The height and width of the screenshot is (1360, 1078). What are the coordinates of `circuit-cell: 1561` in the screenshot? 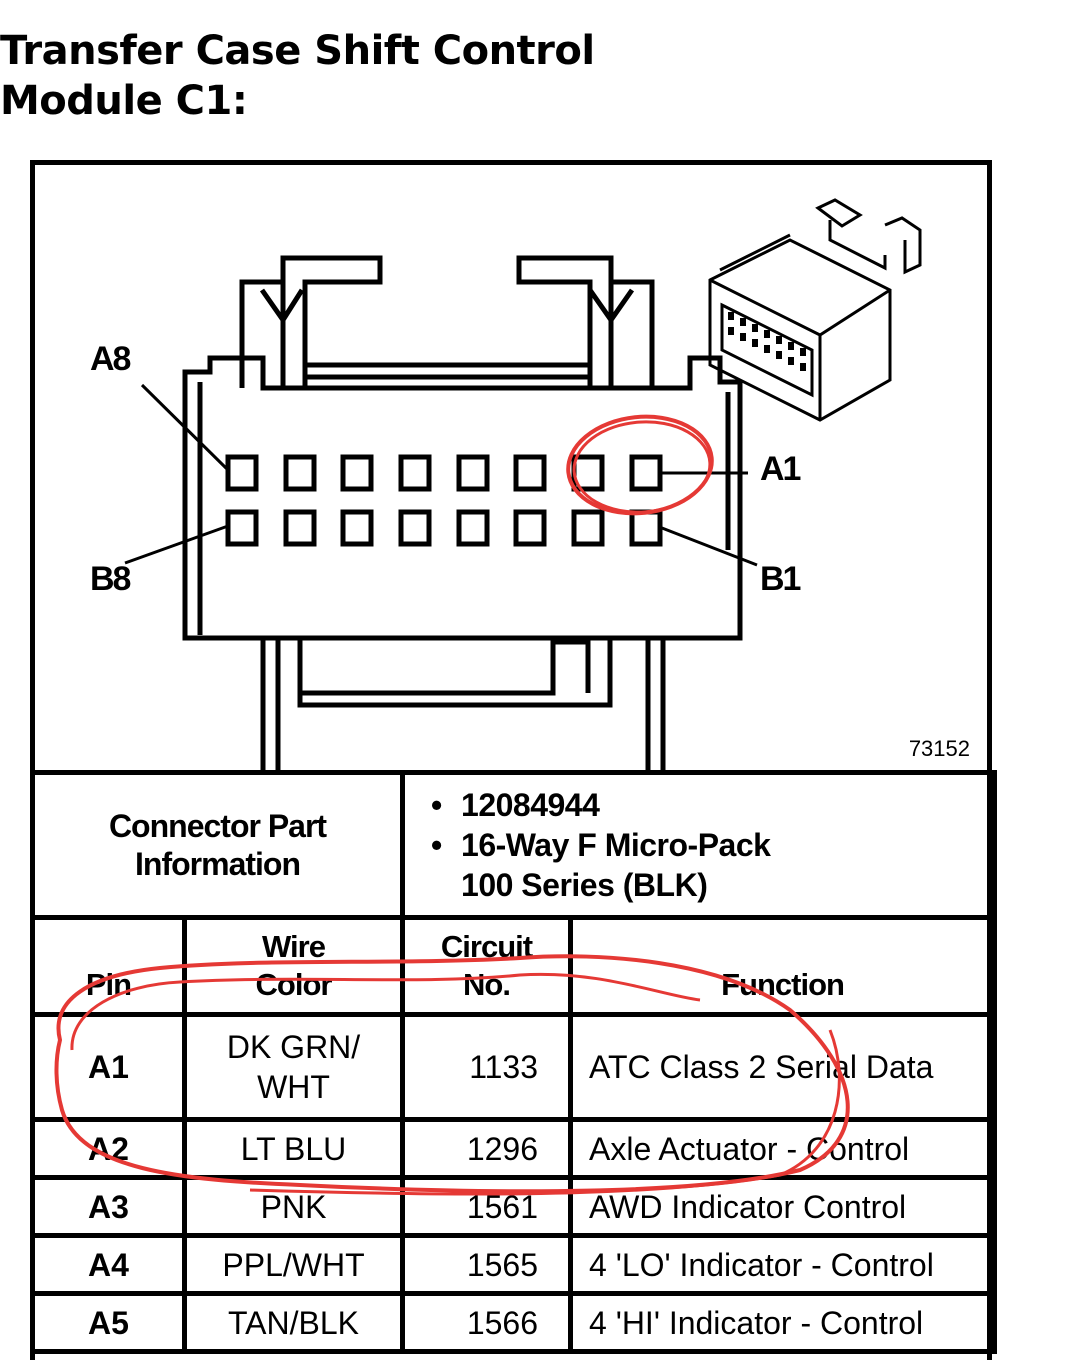 It's located at (487, 1206).